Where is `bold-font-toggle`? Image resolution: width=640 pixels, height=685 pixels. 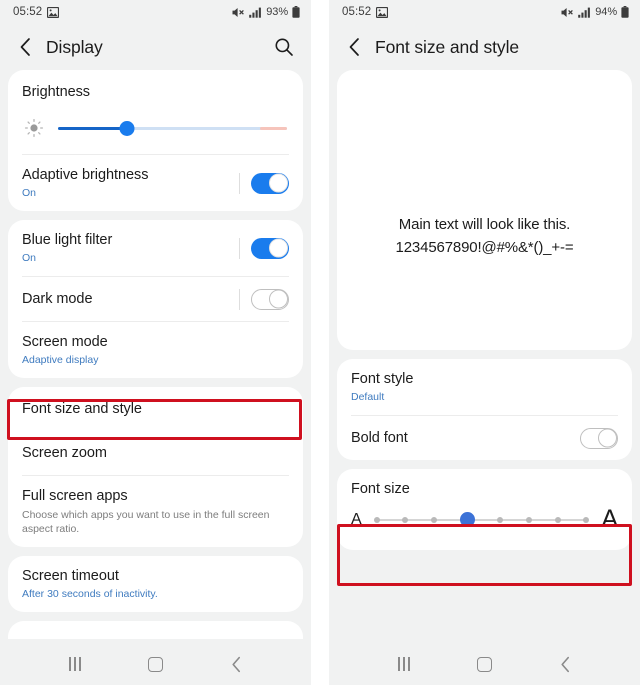 bold-font-toggle is located at coordinates (599, 438).